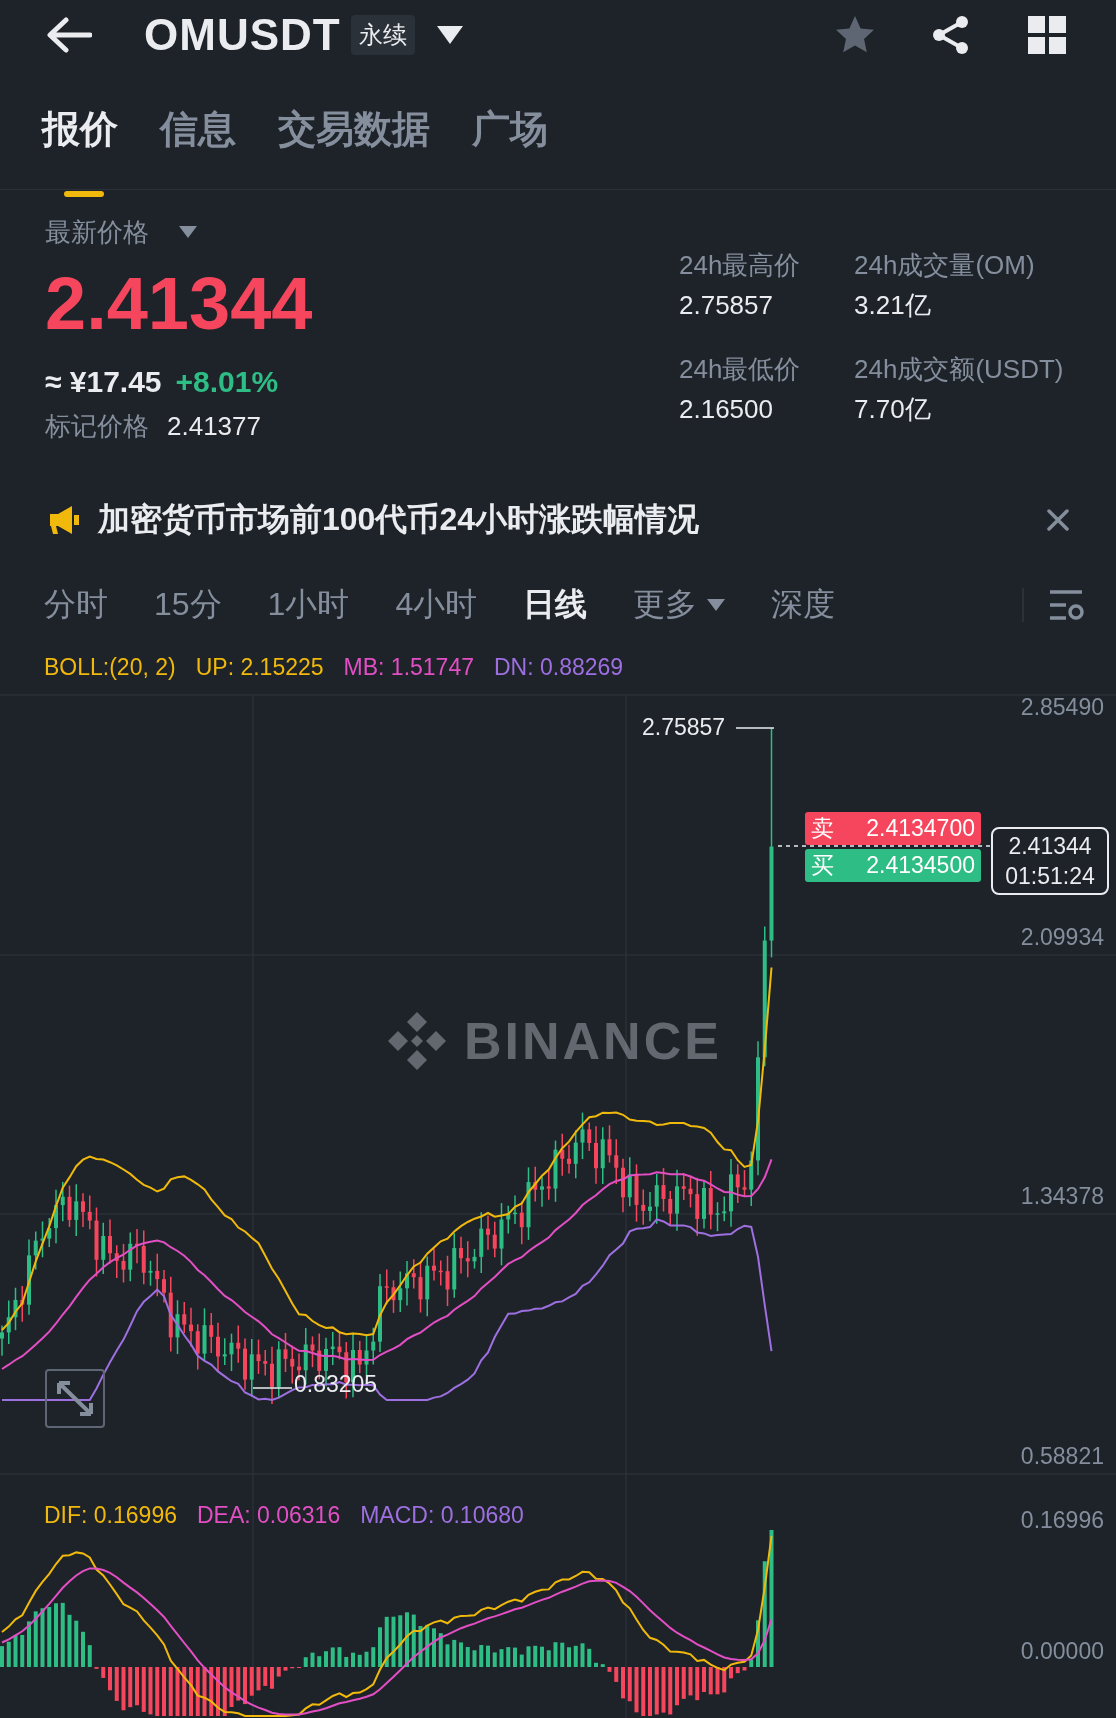  Describe the element at coordinates (1050, 846) in the screenshot. I see `current-price: 2.41344` at that location.